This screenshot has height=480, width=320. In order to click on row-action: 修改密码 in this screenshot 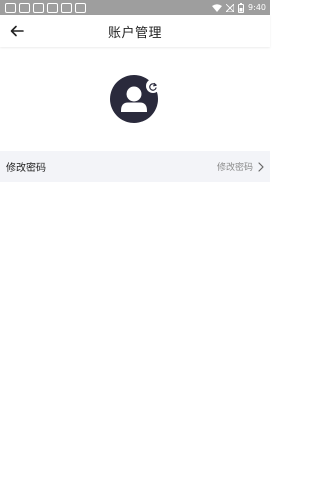, I will do `click(240, 166)`.